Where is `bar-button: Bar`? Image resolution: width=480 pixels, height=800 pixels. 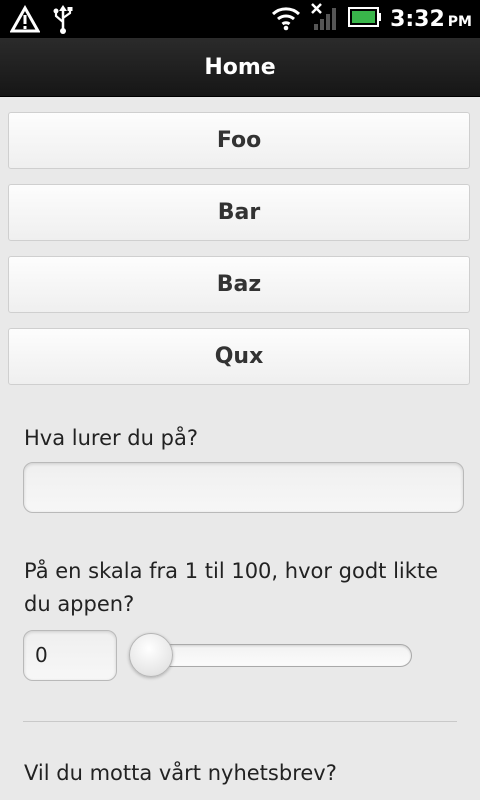 bar-button: Bar is located at coordinates (239, 212).